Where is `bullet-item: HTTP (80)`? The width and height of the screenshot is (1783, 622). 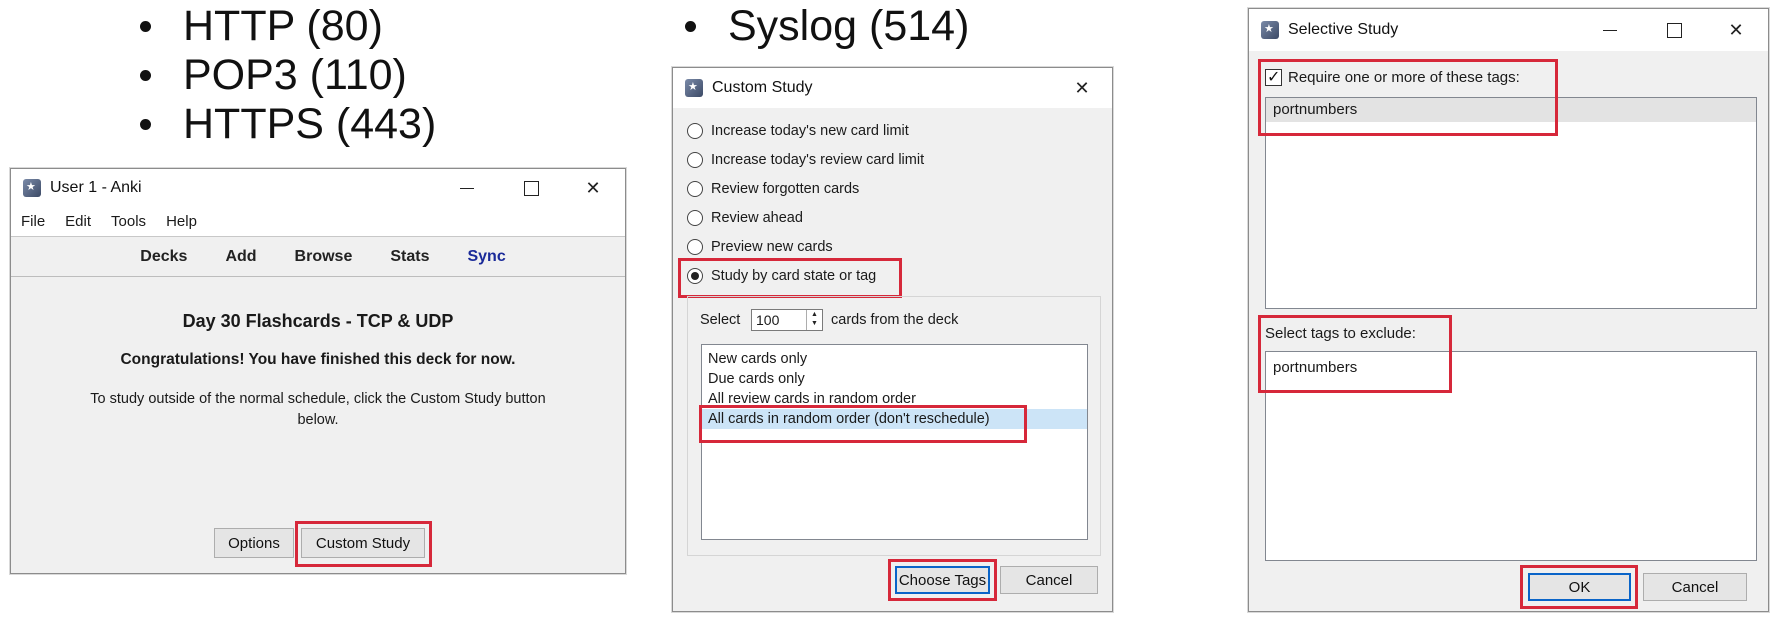 bullet-item: HTTP (80) is located at coordinates (288, 26).